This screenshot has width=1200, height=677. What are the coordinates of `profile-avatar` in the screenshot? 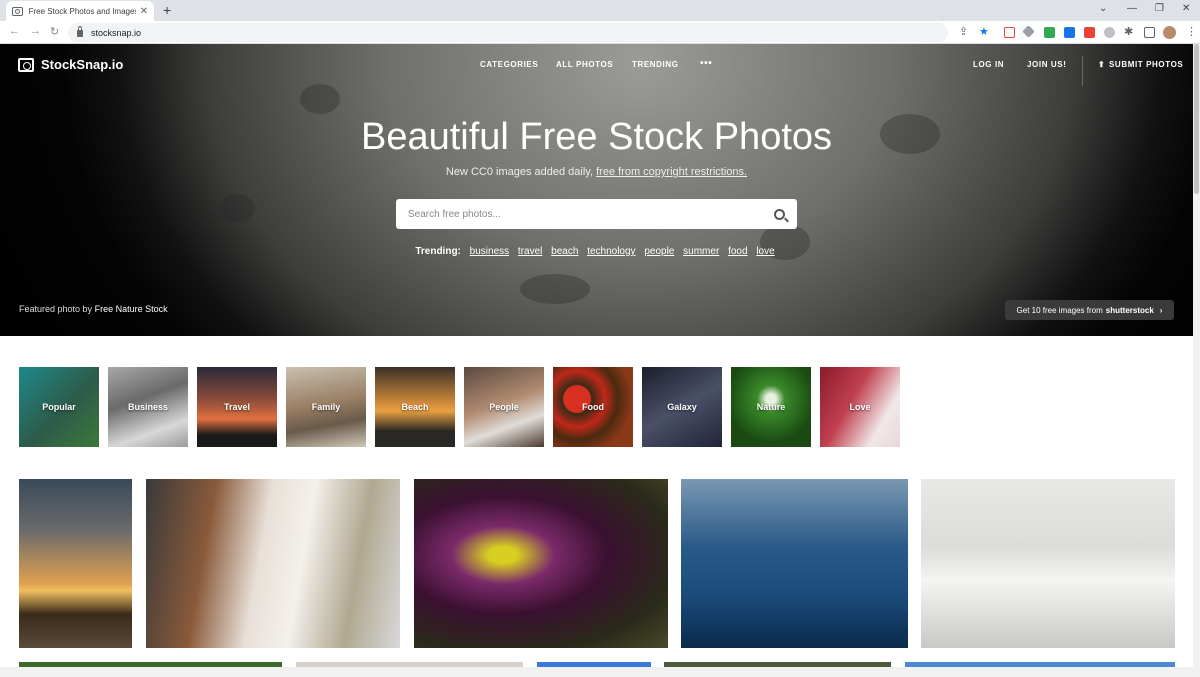 It's located at (1169, 32).